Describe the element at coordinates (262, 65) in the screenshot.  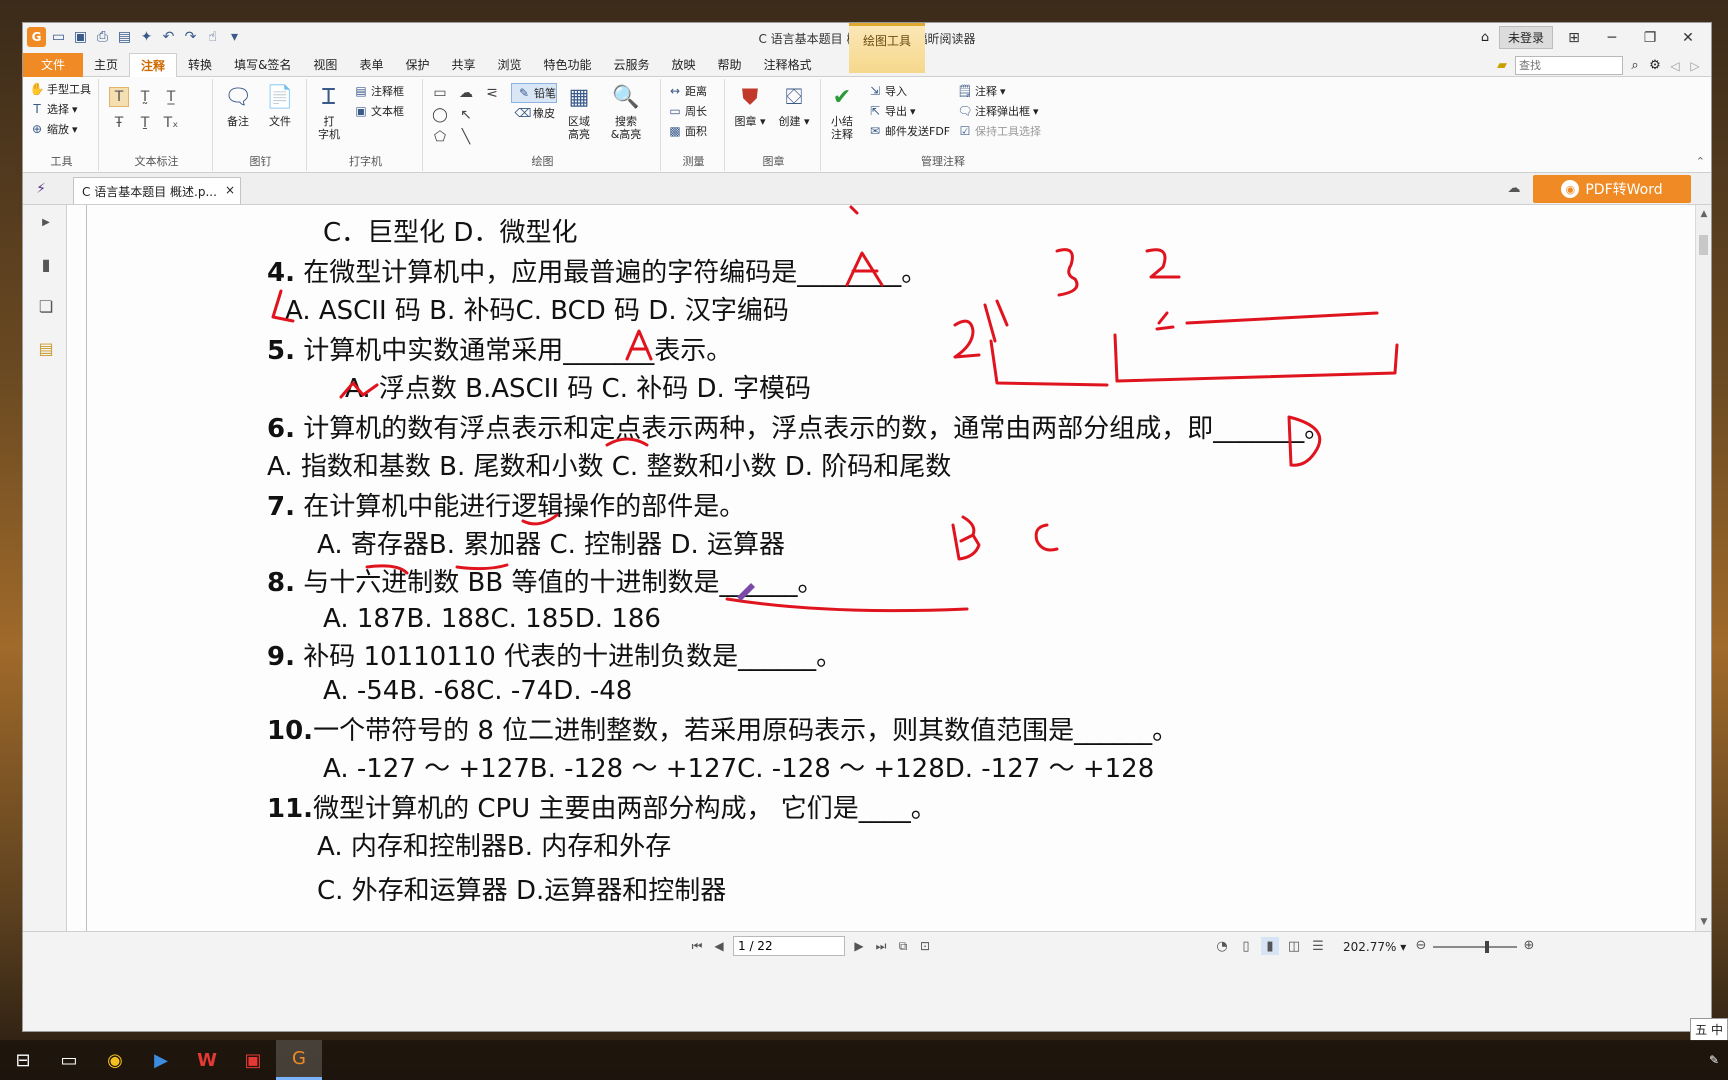
I see `menu-fill-sign: 填写&签名` at that location.